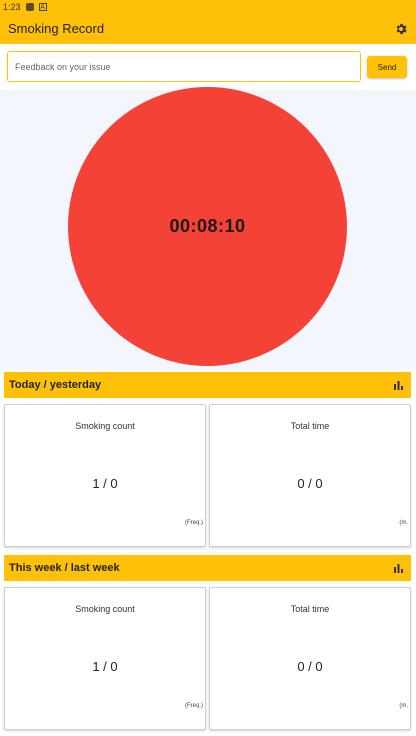 Image resolution: width=416 pixels, height=736 pixels. I want to click on section-title: This week / last week, so click(64, 568).